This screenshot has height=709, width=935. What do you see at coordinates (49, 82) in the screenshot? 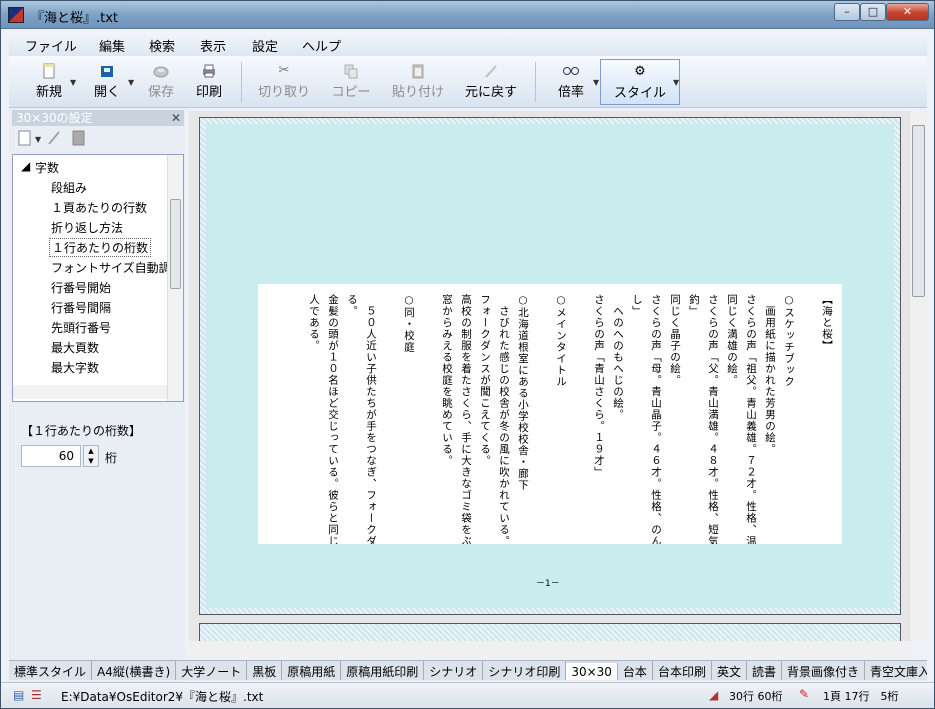
I see `new-button: 新規` at bounding box center [49, 82].